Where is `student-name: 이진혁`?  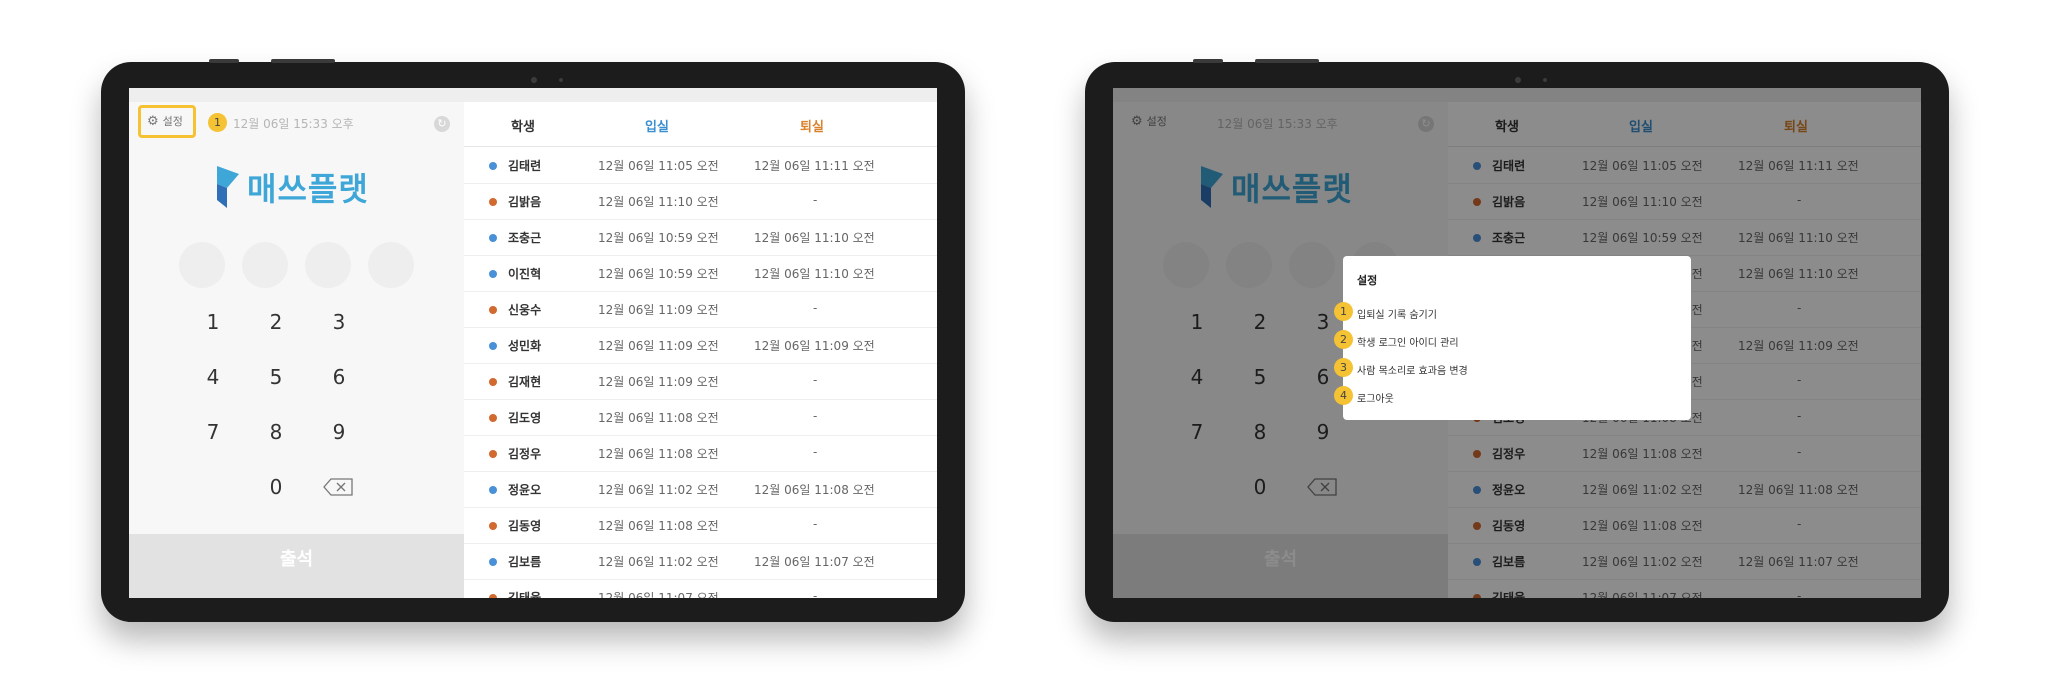 student-name: 이진혁 is located at coordinates (525, 274).